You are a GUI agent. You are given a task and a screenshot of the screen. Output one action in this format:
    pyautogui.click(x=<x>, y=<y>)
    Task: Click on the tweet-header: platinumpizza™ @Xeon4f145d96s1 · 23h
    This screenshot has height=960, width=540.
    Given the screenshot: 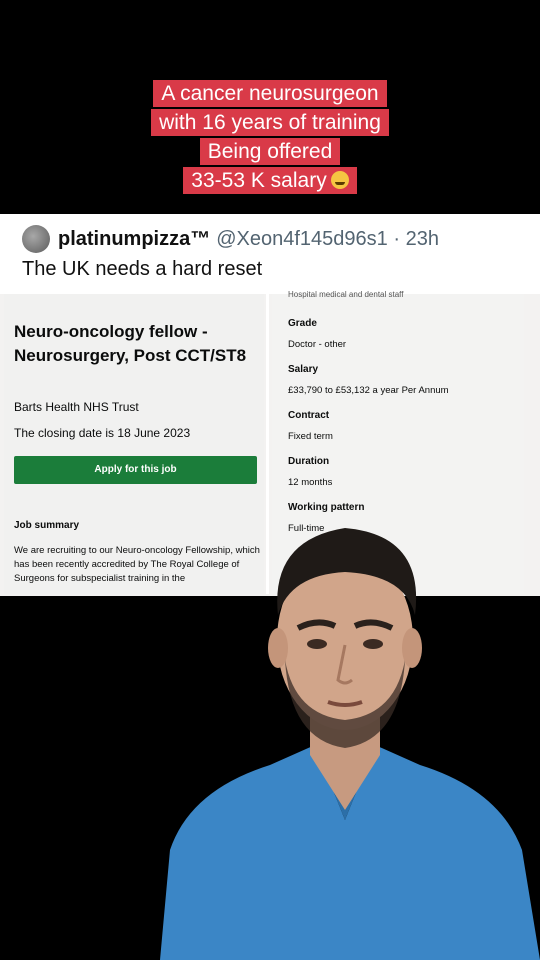 What is the action you would take?
    pyautogui.click(x=276, y=239)
    